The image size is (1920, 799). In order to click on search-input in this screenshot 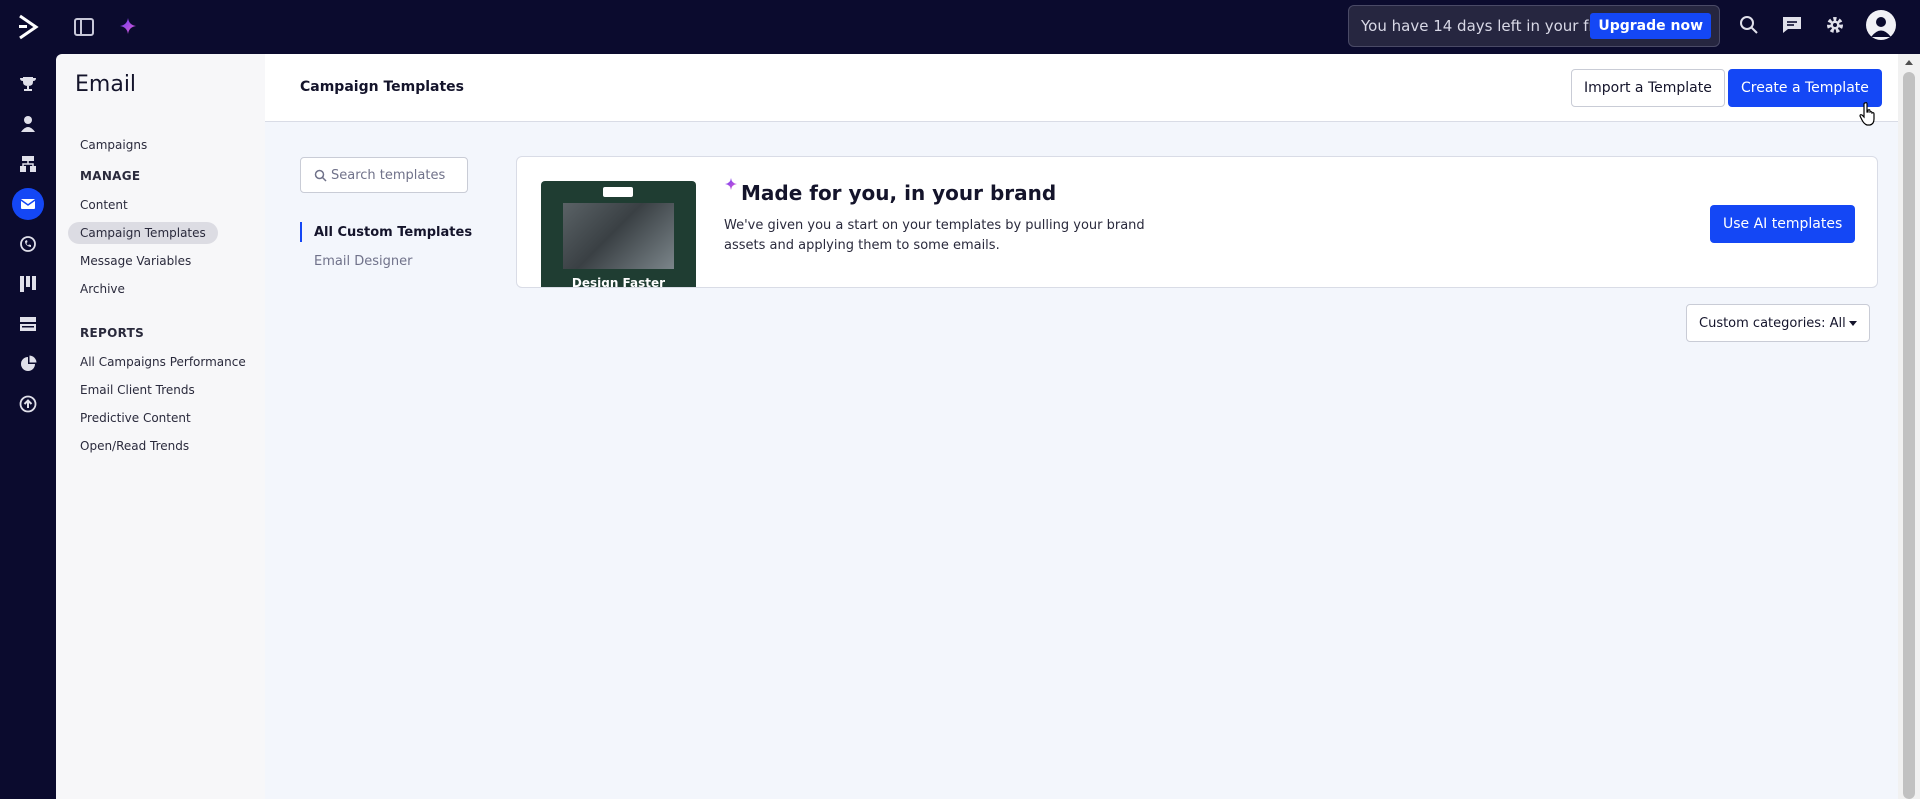, I will do `click(398, 175)`.